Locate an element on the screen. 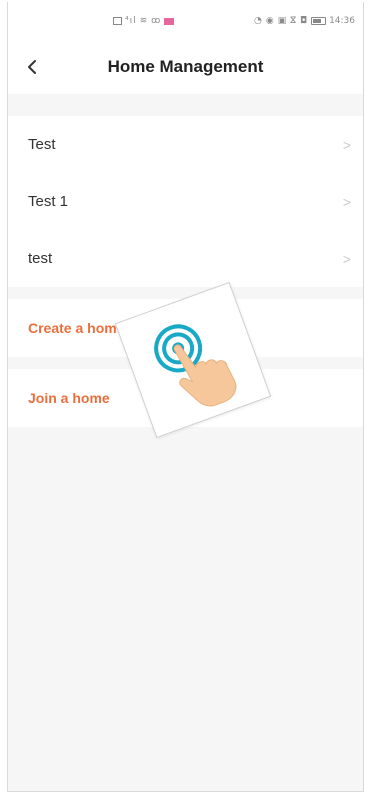  home-item-label: test is located at coordinates (40, 258).